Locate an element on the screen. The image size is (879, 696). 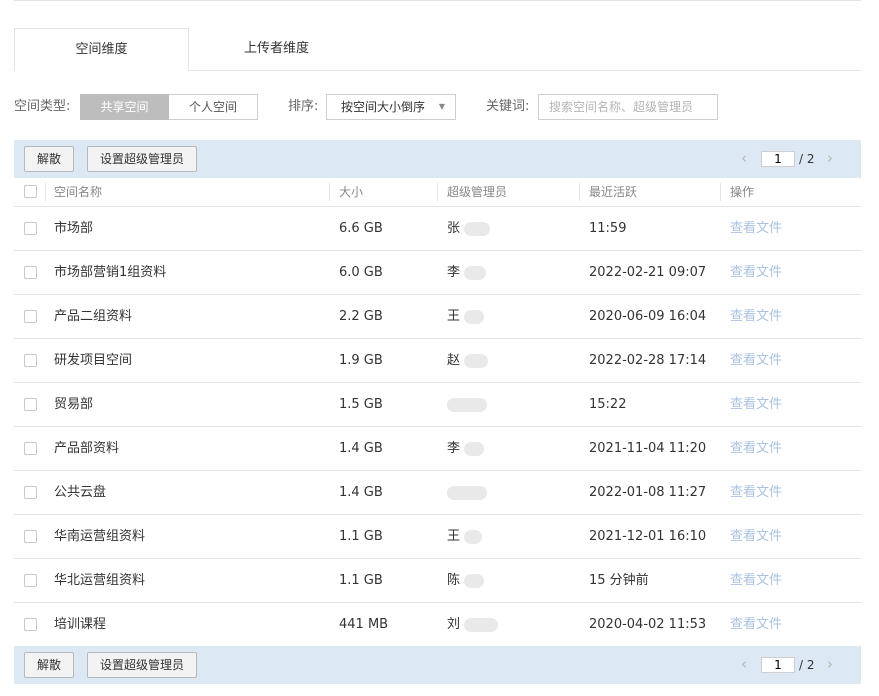
space-name: 市场部营销1组资料 is located at coordinates (110, 272).